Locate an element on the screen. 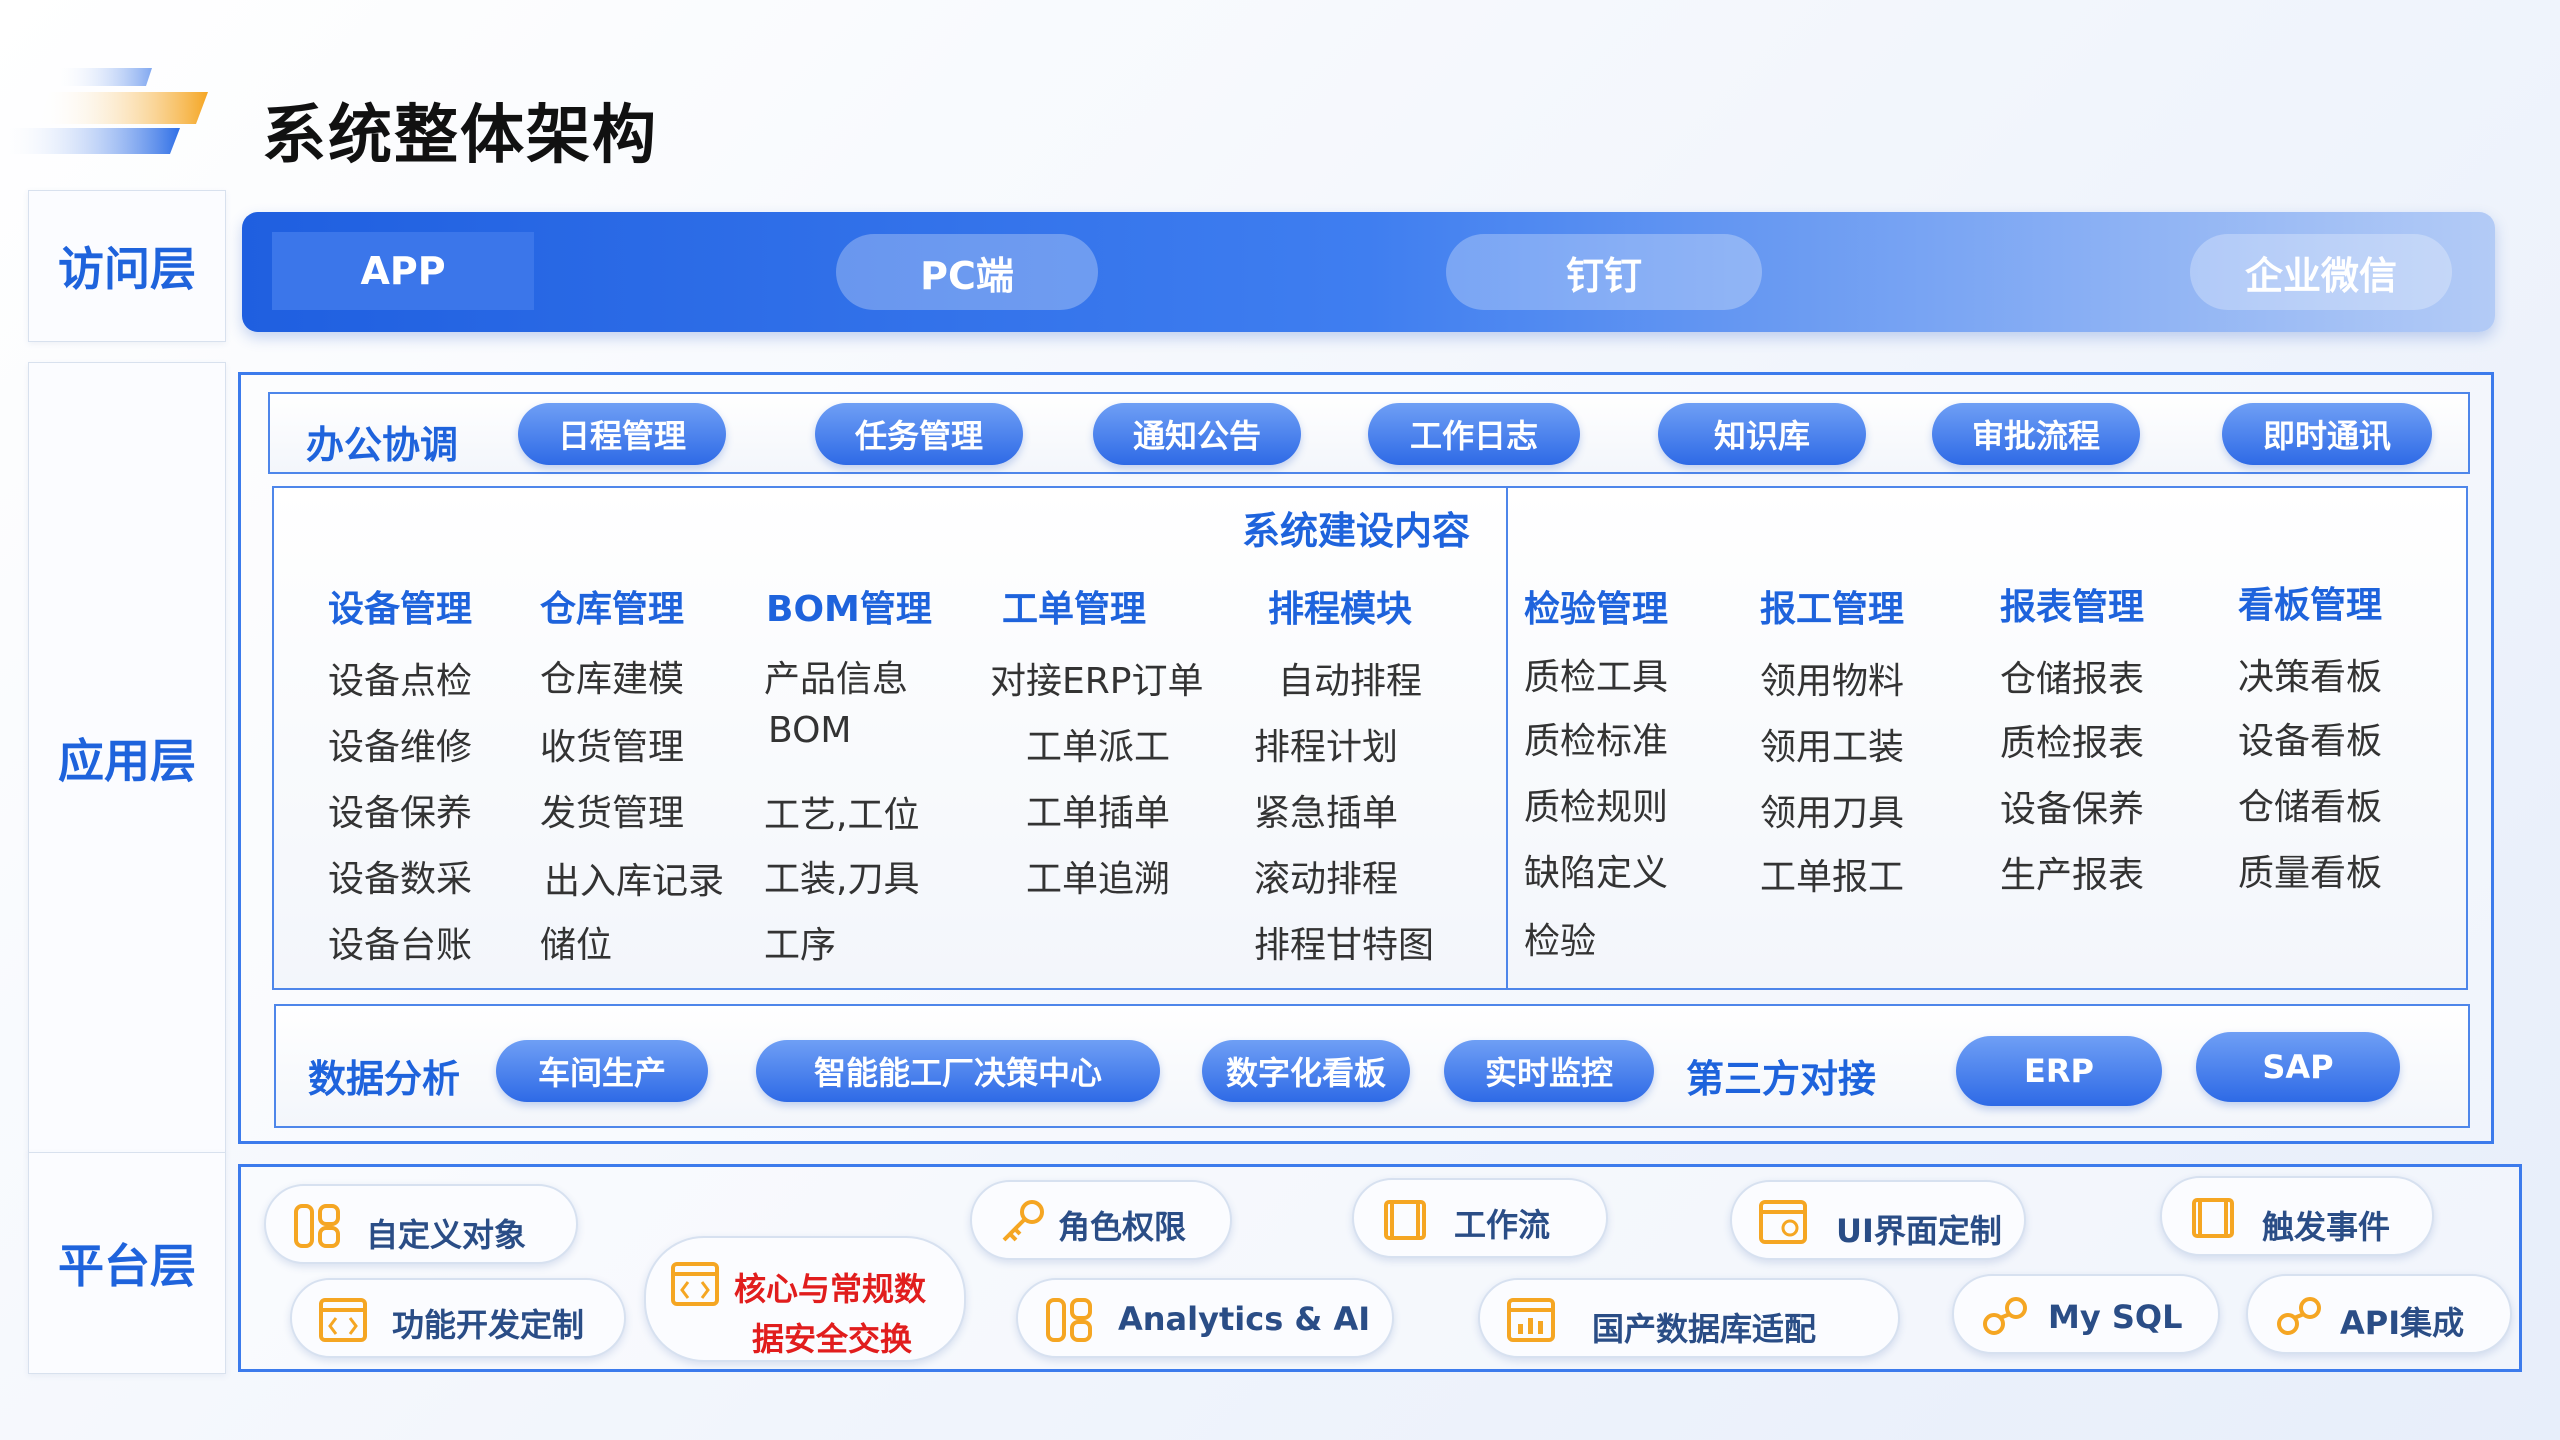 This screenshot has height=1440, width=2560. office-item-knowledge: 知识库 is located at coordinates (1762, 434).